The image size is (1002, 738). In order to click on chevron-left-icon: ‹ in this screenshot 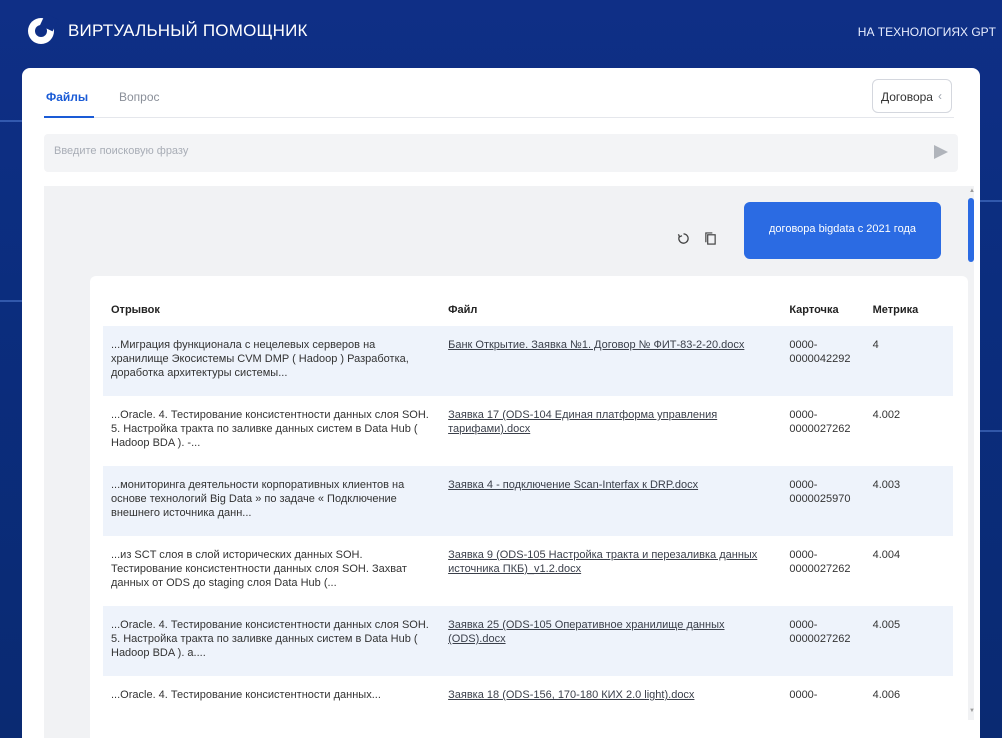, I will do `click(940, 96)`.